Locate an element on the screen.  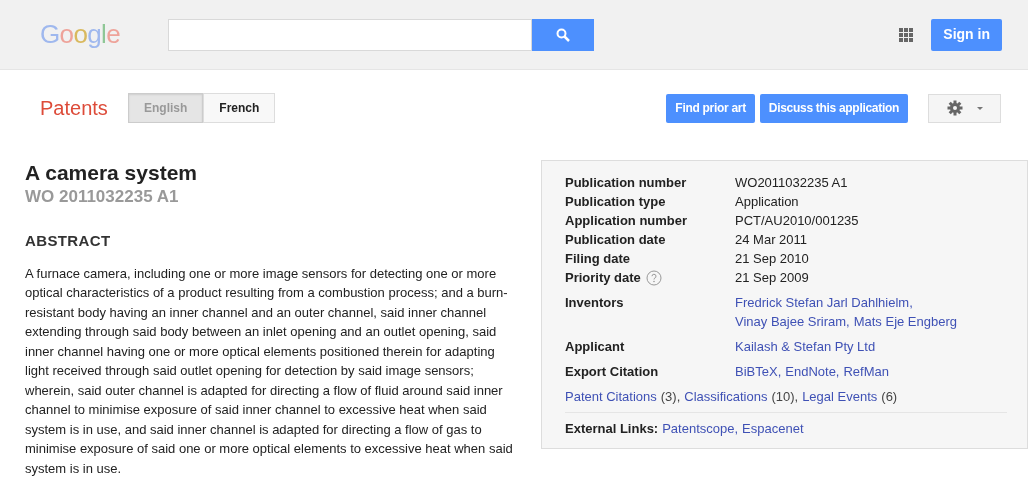
settings-icon is located at coordinates (954, 108).